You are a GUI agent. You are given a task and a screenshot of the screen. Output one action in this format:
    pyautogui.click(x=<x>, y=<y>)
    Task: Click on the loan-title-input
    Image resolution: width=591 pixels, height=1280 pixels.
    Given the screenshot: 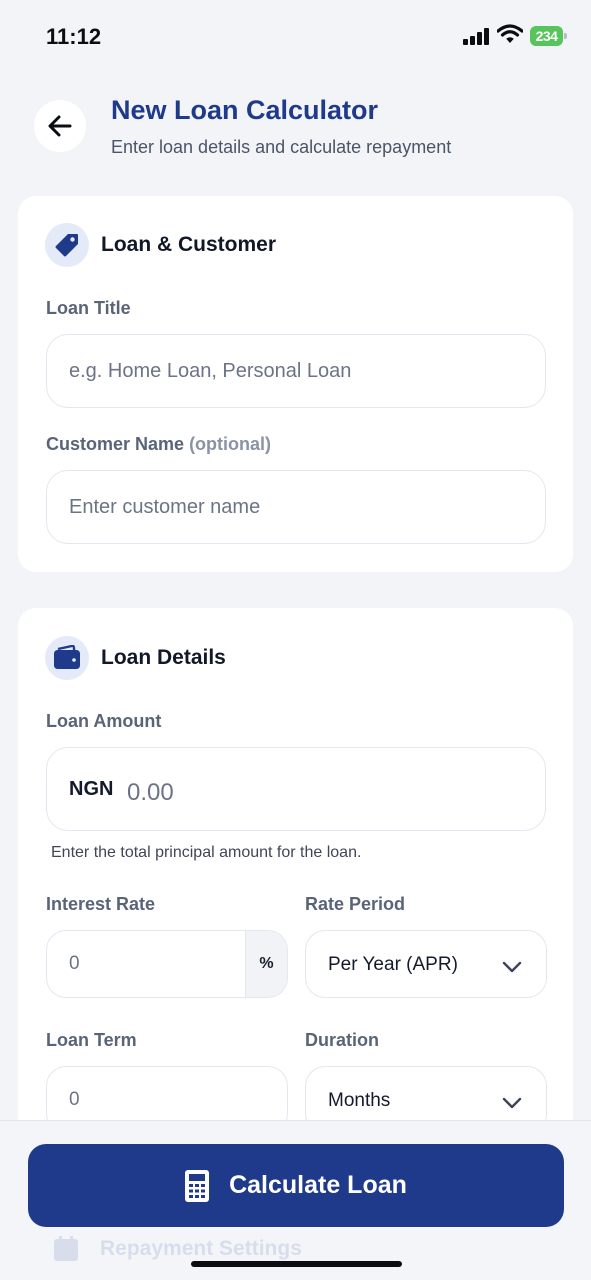 What is the action you would take?
    pyautogui.click(x=296, y=371)
    